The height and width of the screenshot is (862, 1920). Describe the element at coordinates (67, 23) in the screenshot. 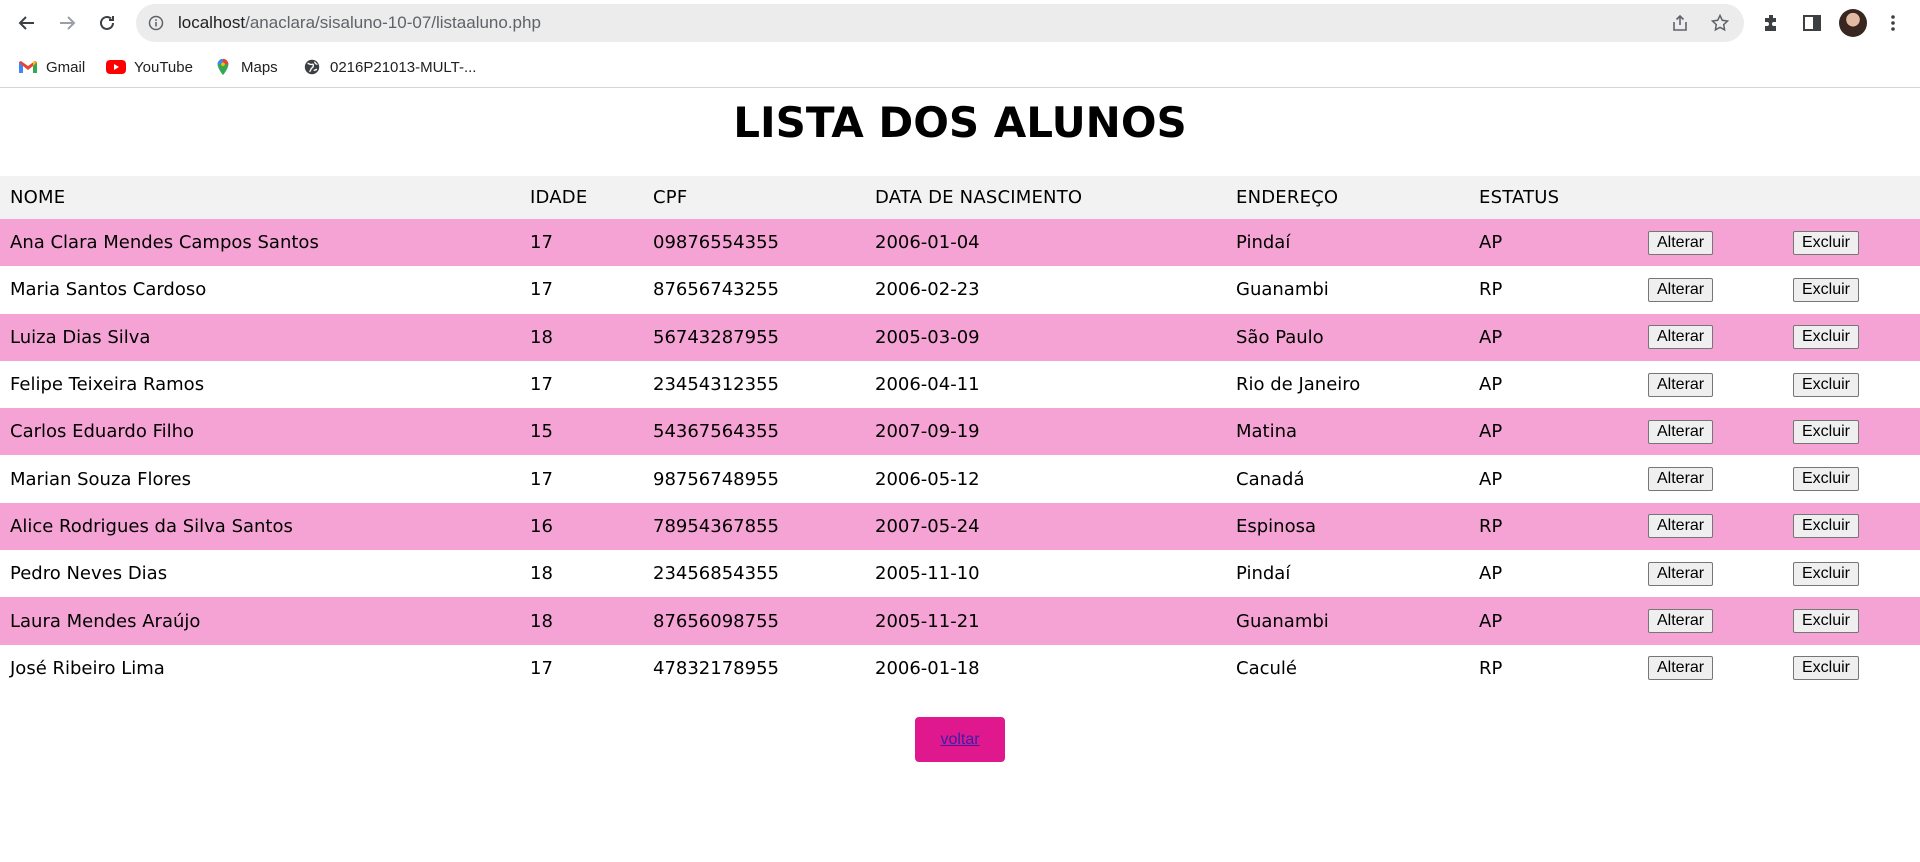

I see `forward-button` at that location.